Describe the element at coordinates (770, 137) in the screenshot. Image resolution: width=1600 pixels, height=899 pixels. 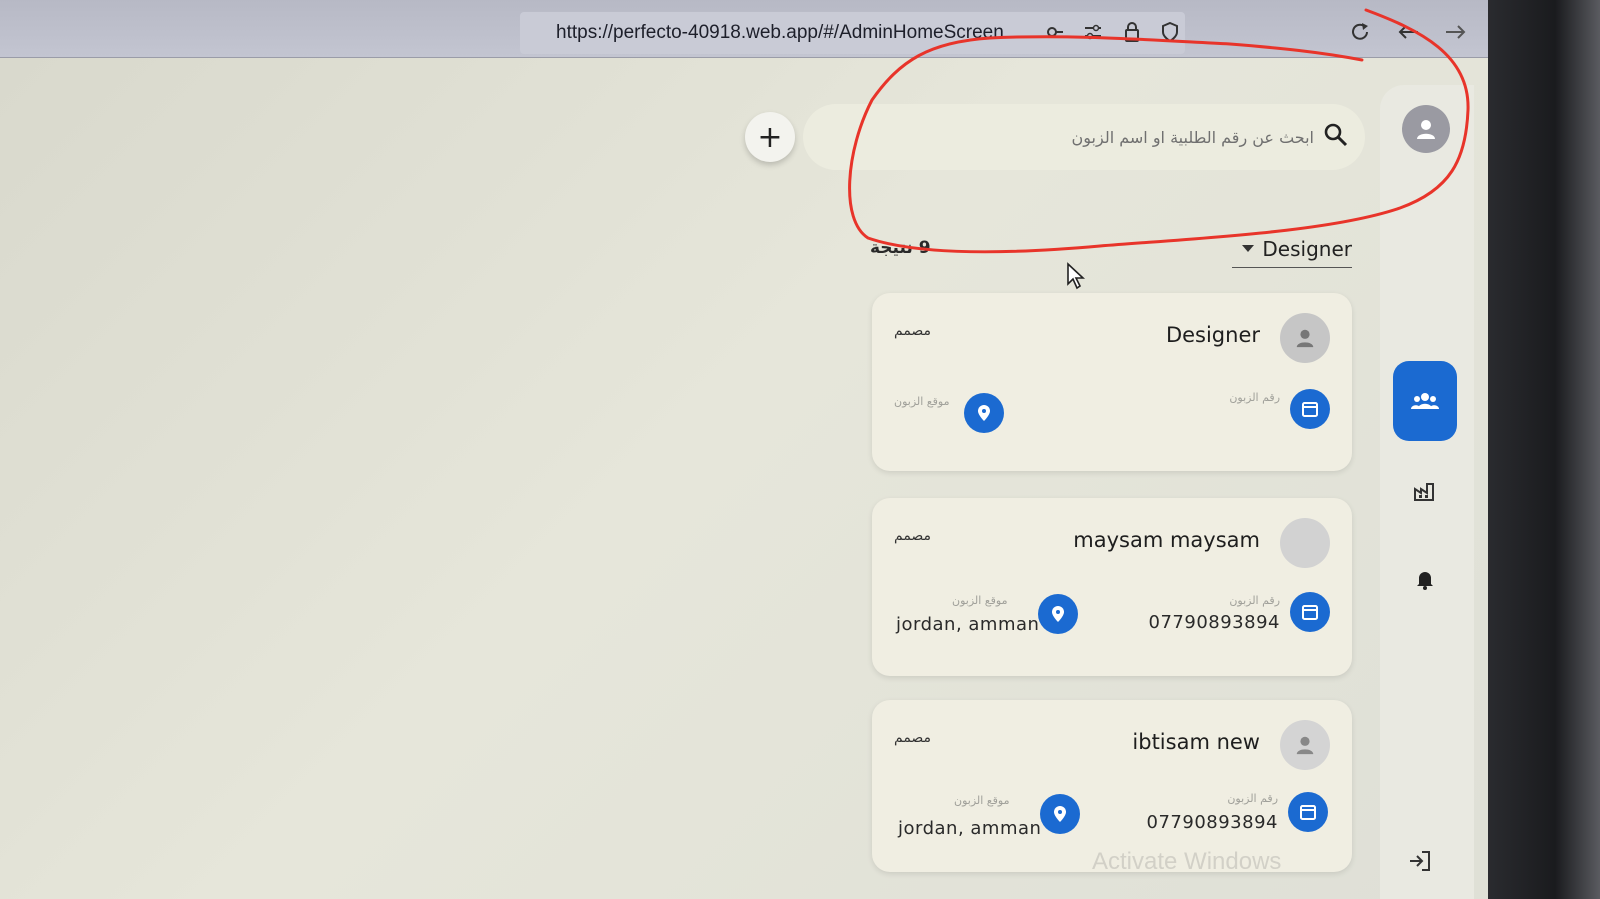
I see `add-button: +` at that location.